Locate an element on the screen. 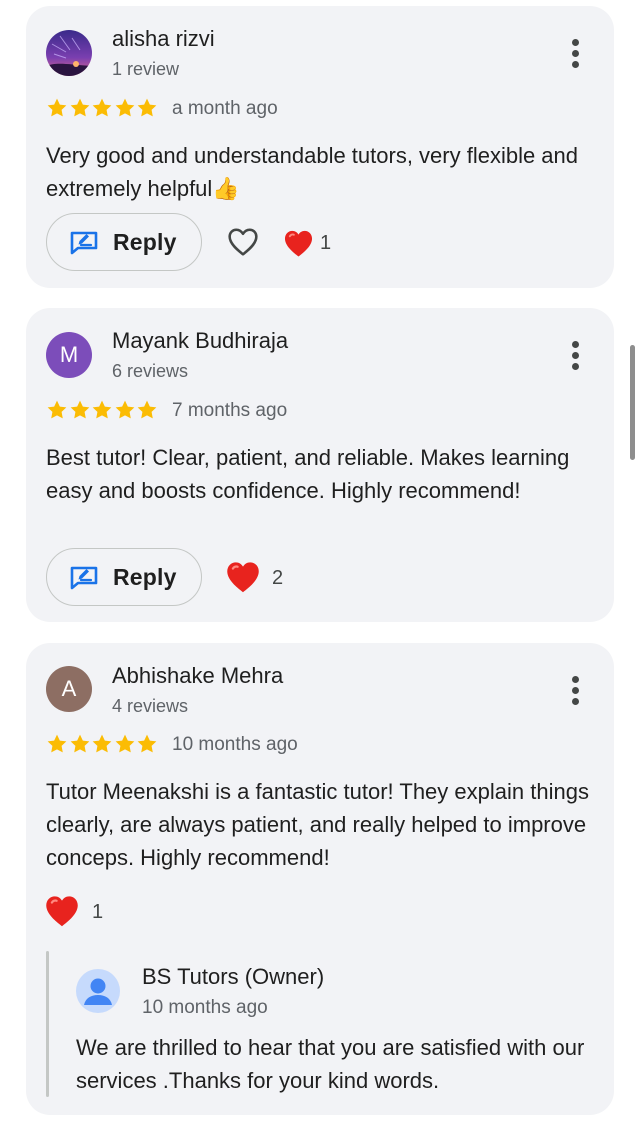  scrollbar is located at coordinates (632, 402).